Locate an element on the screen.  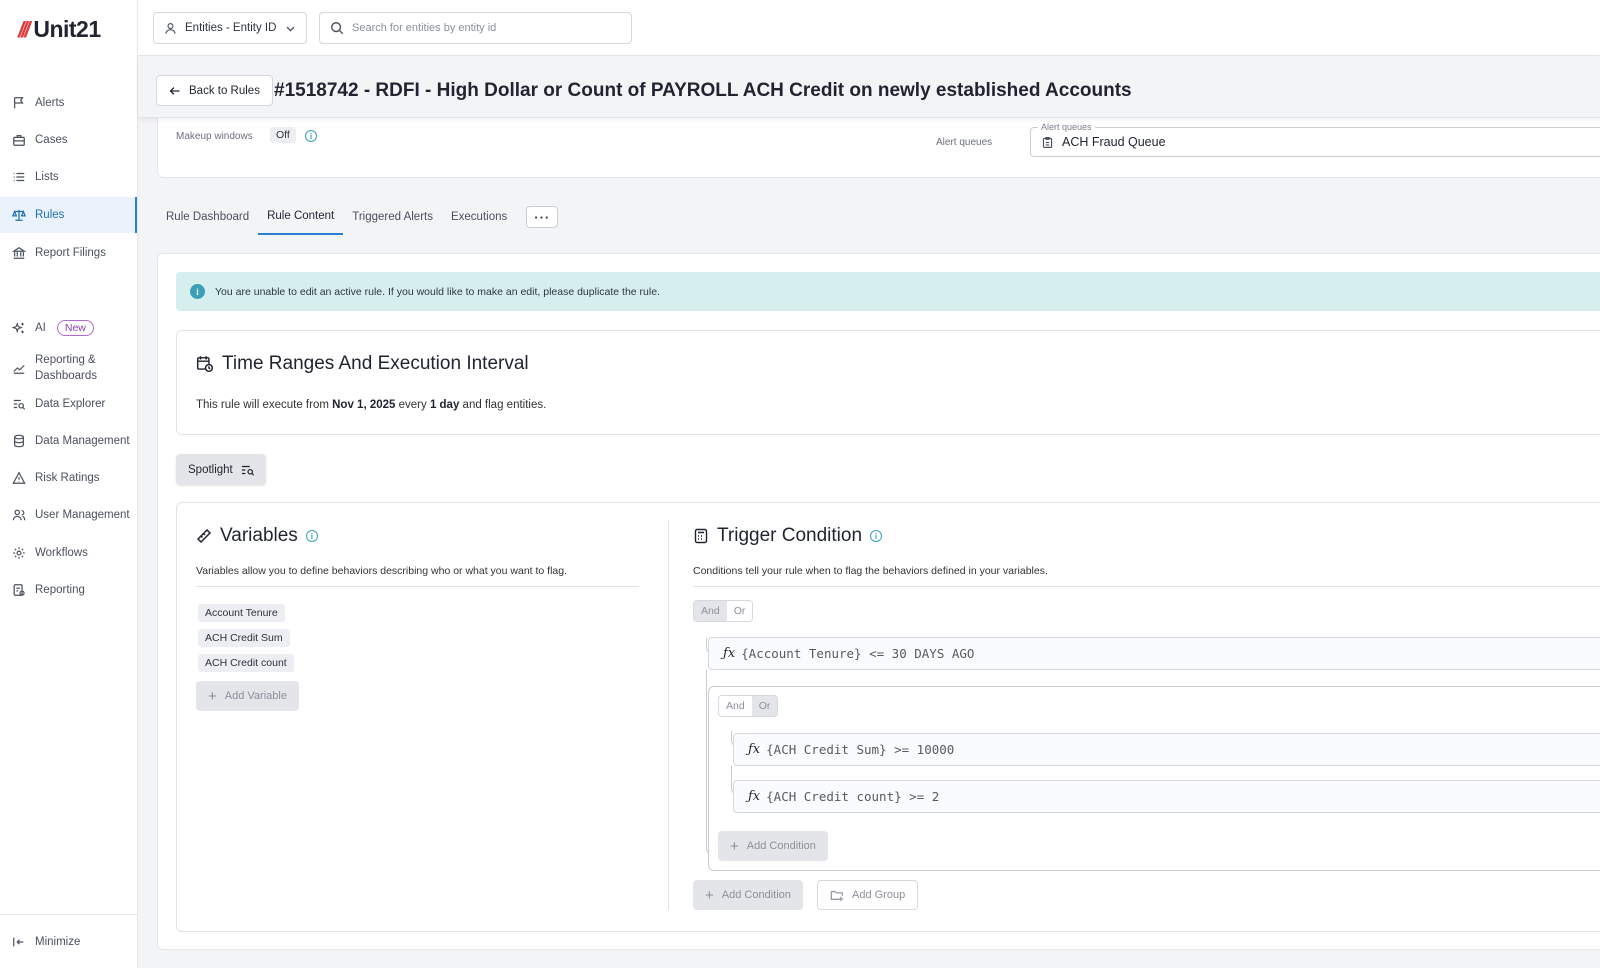
users-icon is located at coordinates (19, 515).